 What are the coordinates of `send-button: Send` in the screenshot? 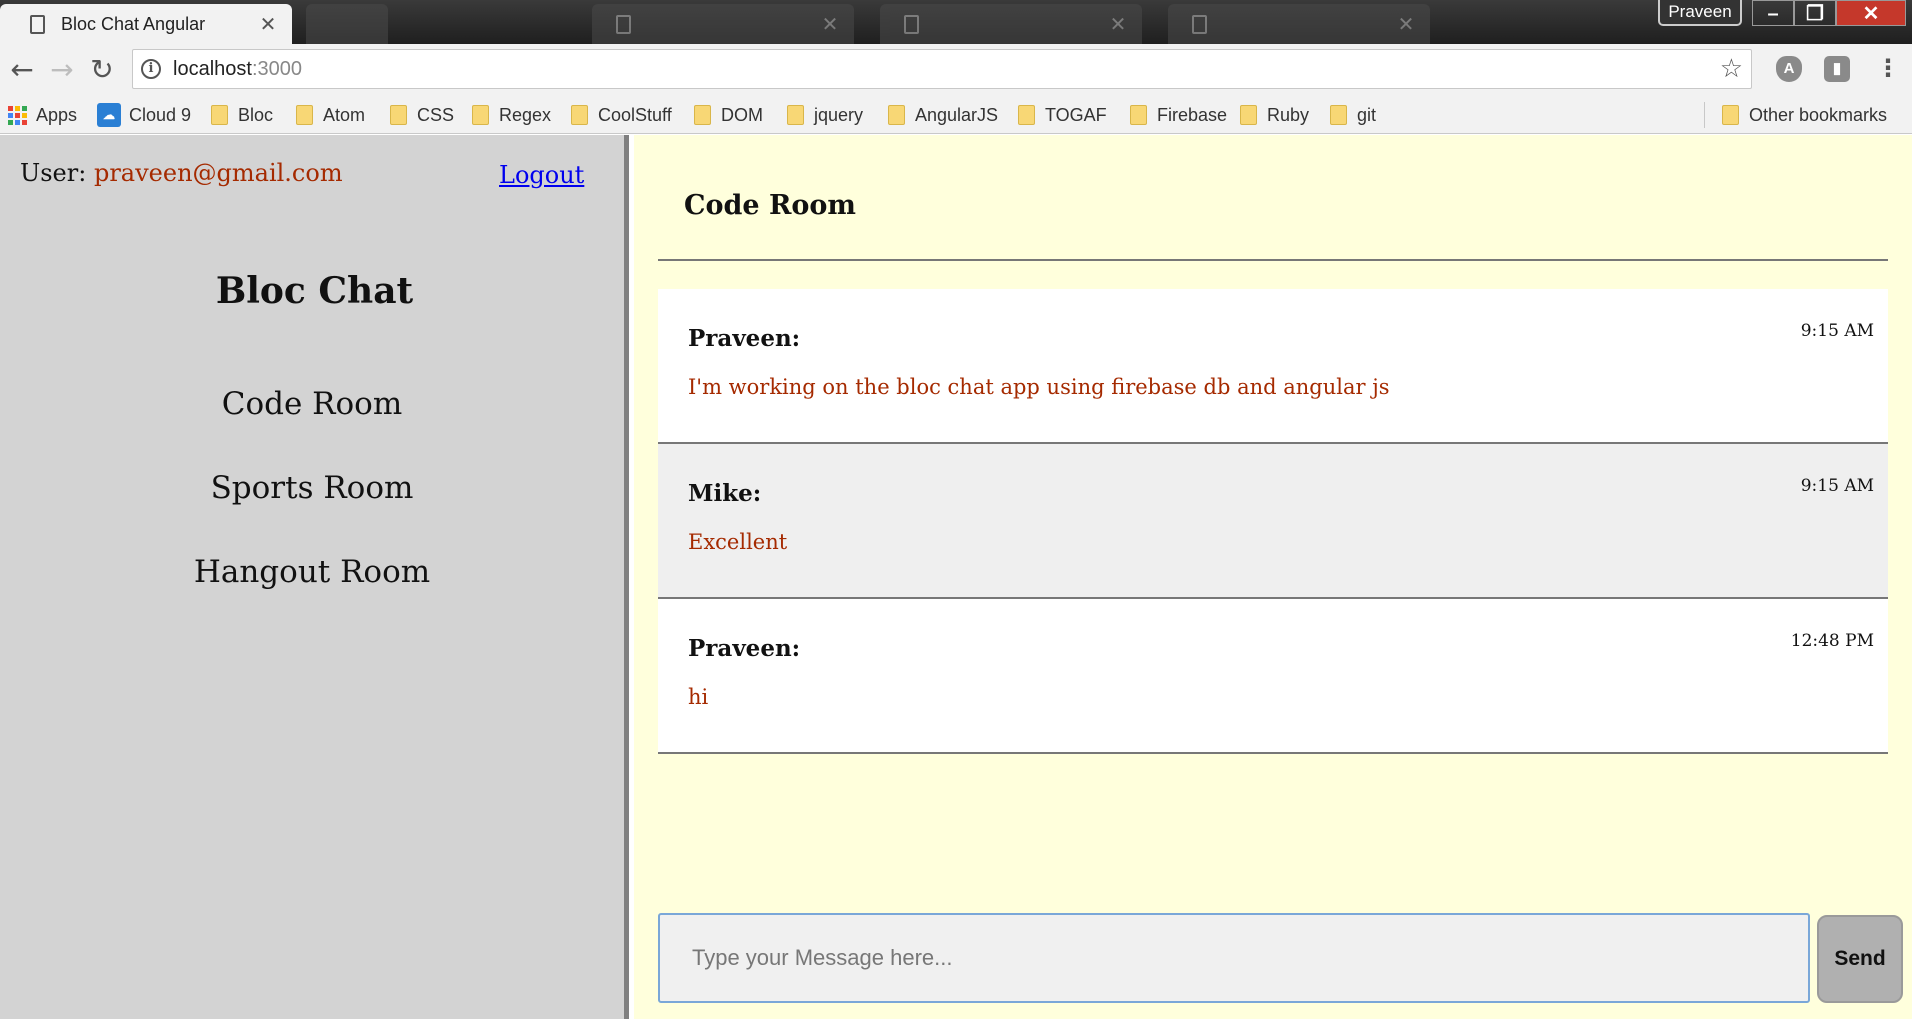 It's located at (1860, 959).